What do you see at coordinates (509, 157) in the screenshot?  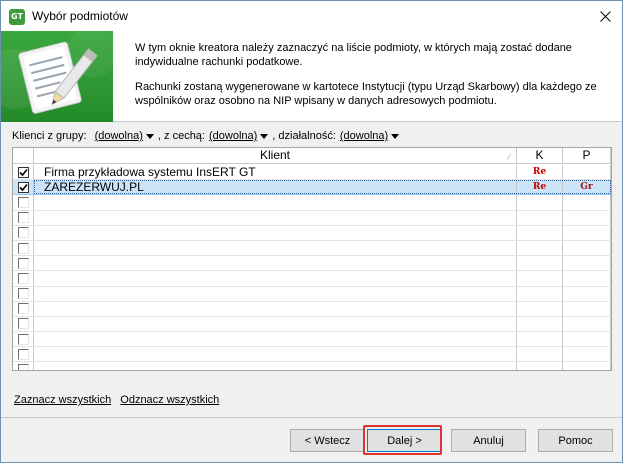 I see `sort-indicator-icon: ⁄` at bounding box center [509, 157].